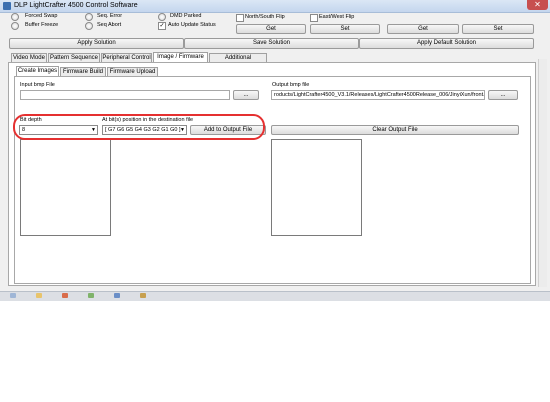 The height and width of the screenshot is (402, 550). I want to click on close-button: ✕, so click(537, 5).